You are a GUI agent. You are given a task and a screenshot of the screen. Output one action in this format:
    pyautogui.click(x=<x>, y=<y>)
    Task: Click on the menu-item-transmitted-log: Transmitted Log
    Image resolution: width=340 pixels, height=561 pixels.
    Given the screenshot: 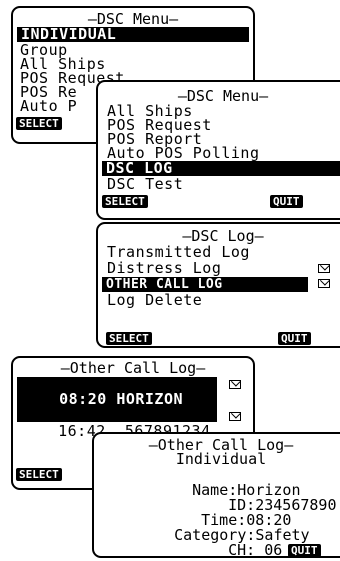 What is the action you would take?
    pyautogui.click(x=178, y=252)
    